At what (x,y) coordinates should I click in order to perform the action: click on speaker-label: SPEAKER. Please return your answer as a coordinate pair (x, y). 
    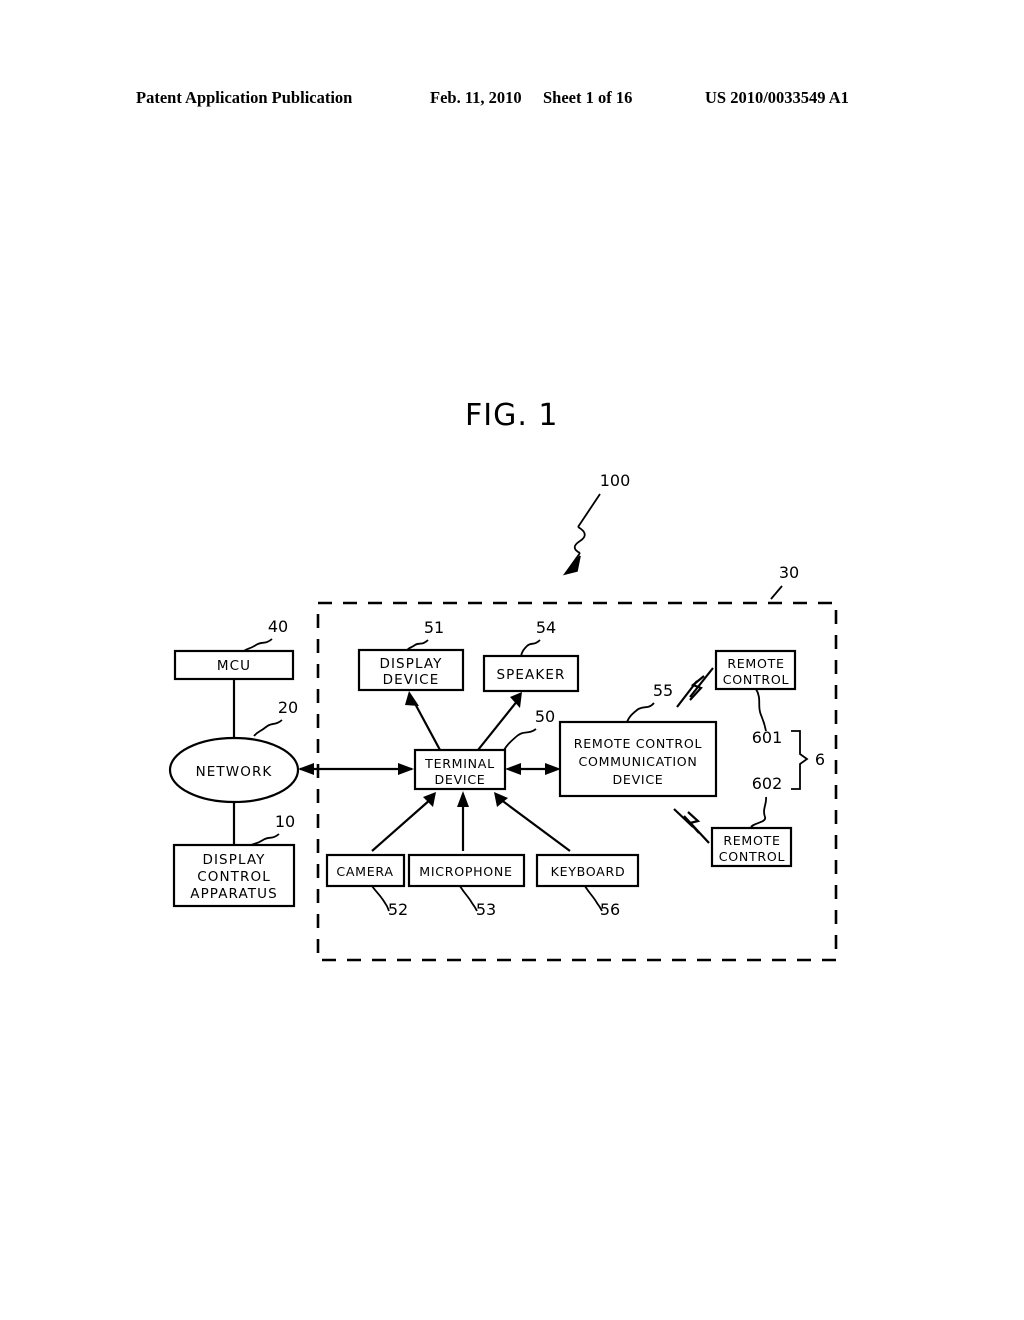
    Looking at the image, I should click on (531, 675).